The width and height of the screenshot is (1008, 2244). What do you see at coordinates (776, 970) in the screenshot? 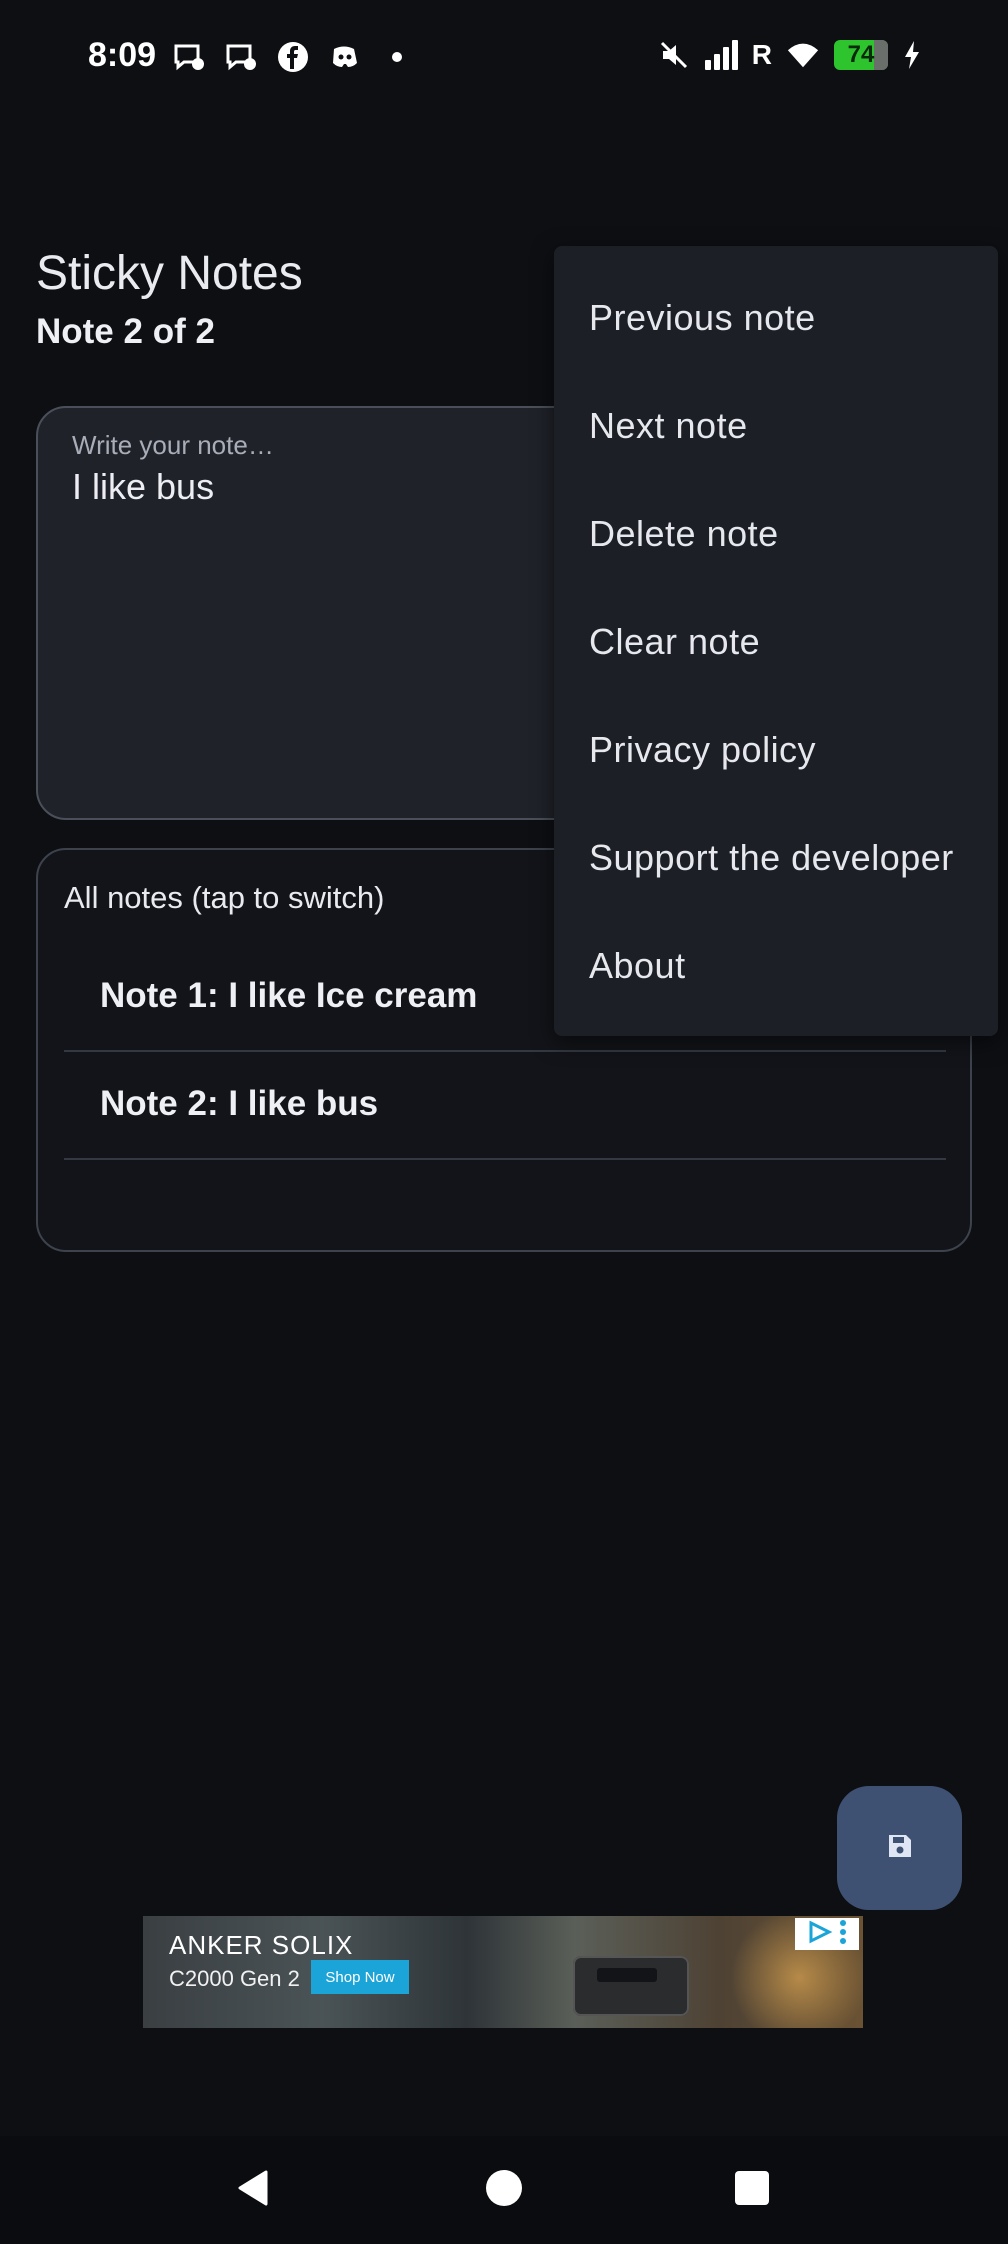
I see `menu-item-about: About` at bounding box center [776, 970].